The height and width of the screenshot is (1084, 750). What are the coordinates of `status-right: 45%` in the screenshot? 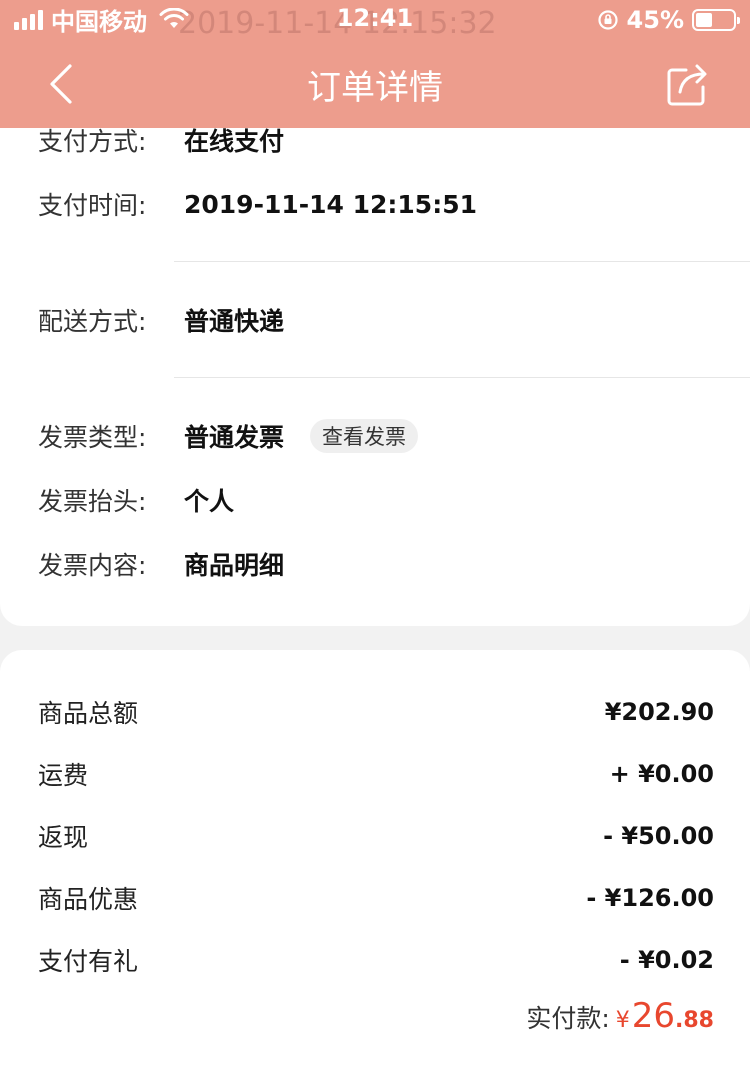 It's located at (668, 20).